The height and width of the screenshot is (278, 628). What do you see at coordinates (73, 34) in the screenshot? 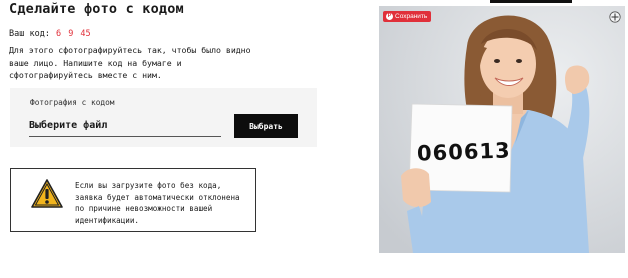
I see `code-value: 6 9 45` at bounding box center [73, 34].